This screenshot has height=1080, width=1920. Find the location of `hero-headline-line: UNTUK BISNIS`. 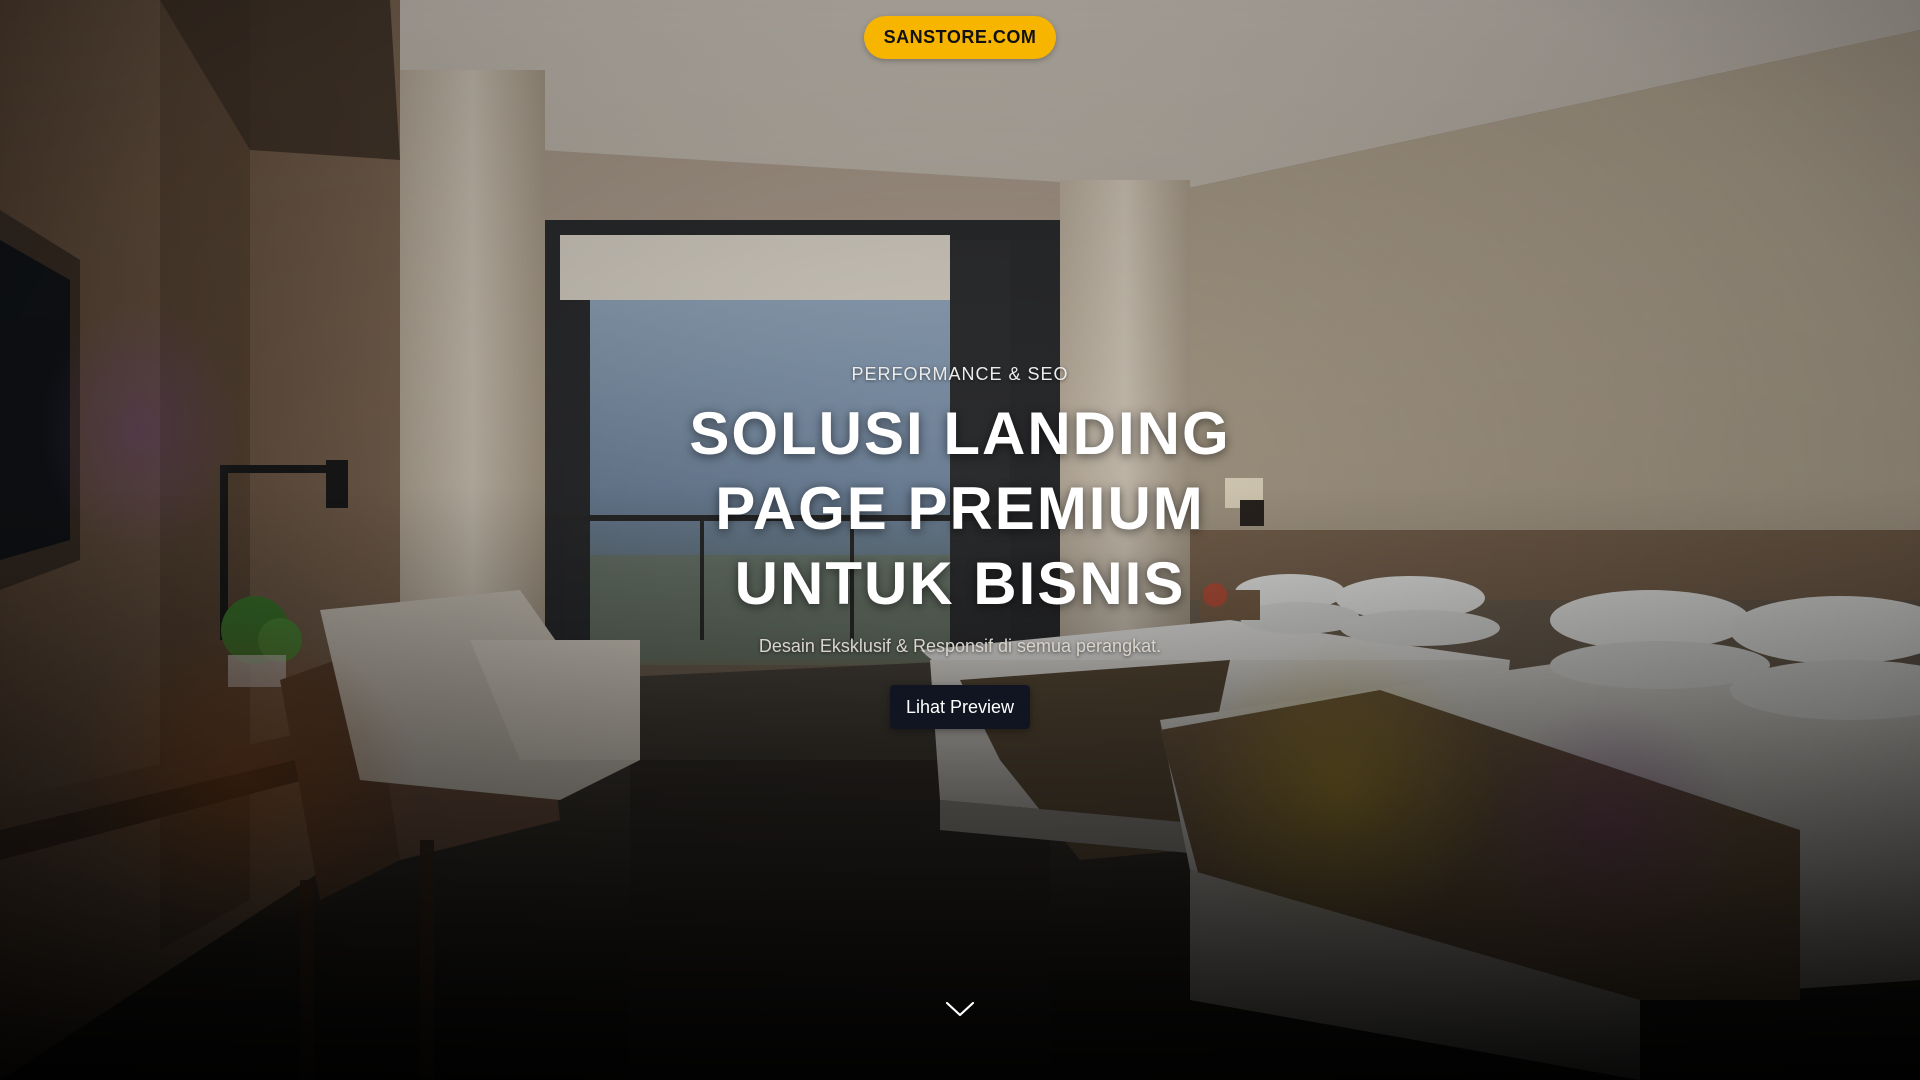

hero-headline-line: UNTUK BISNIS is located at coordinates (960, 583).